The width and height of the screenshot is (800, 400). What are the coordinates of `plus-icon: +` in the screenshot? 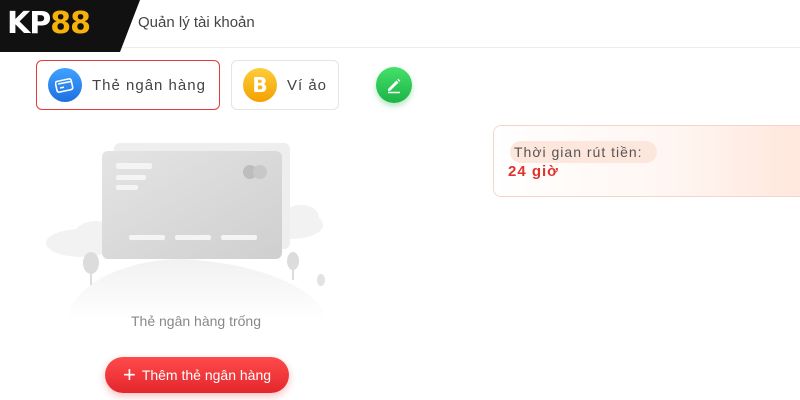 It's located at (129, 374).